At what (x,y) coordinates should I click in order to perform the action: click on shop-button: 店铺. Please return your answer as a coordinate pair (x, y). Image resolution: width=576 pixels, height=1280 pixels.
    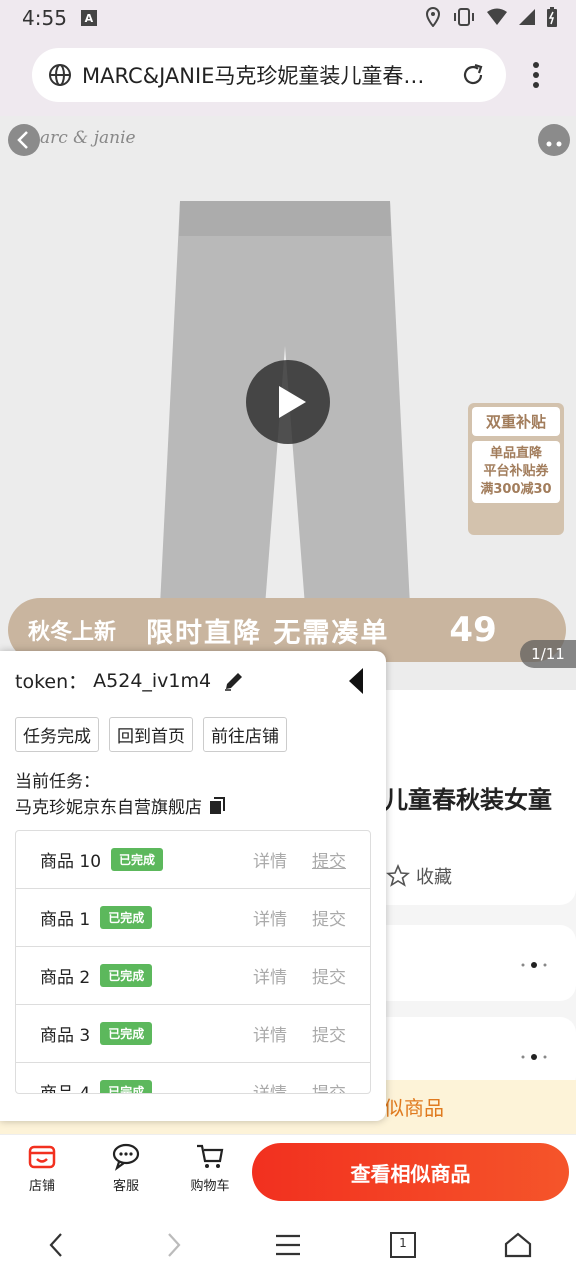
    Looking at the image, I should click on (42, 1167).